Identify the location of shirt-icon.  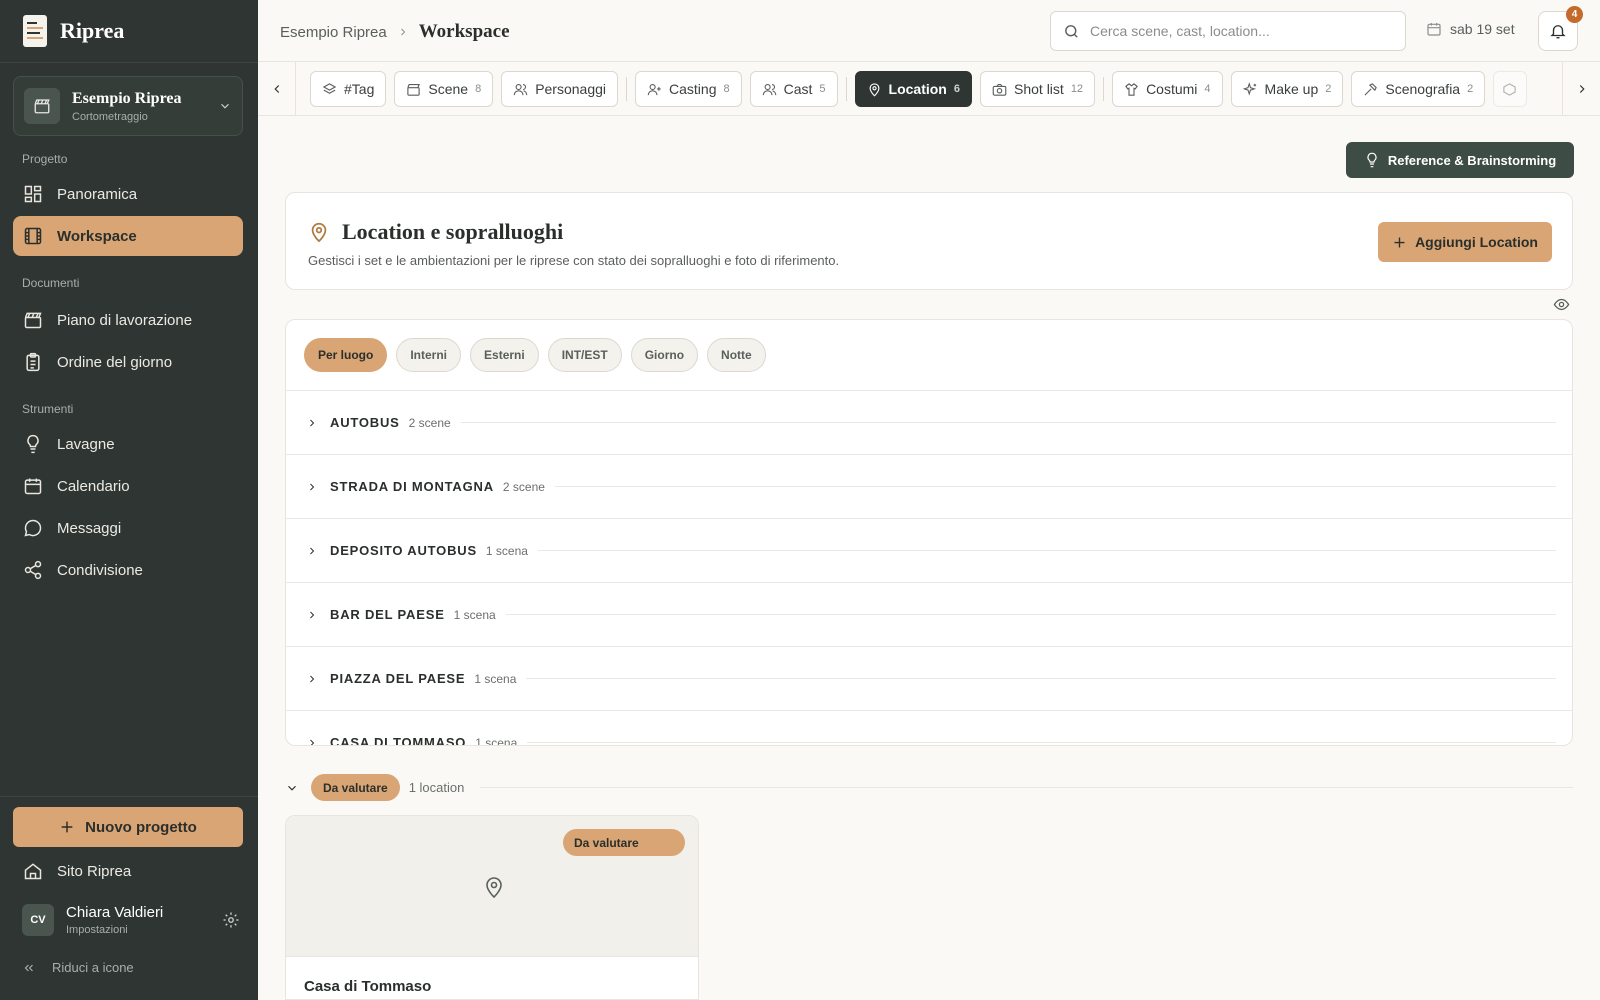
(1131, 89).